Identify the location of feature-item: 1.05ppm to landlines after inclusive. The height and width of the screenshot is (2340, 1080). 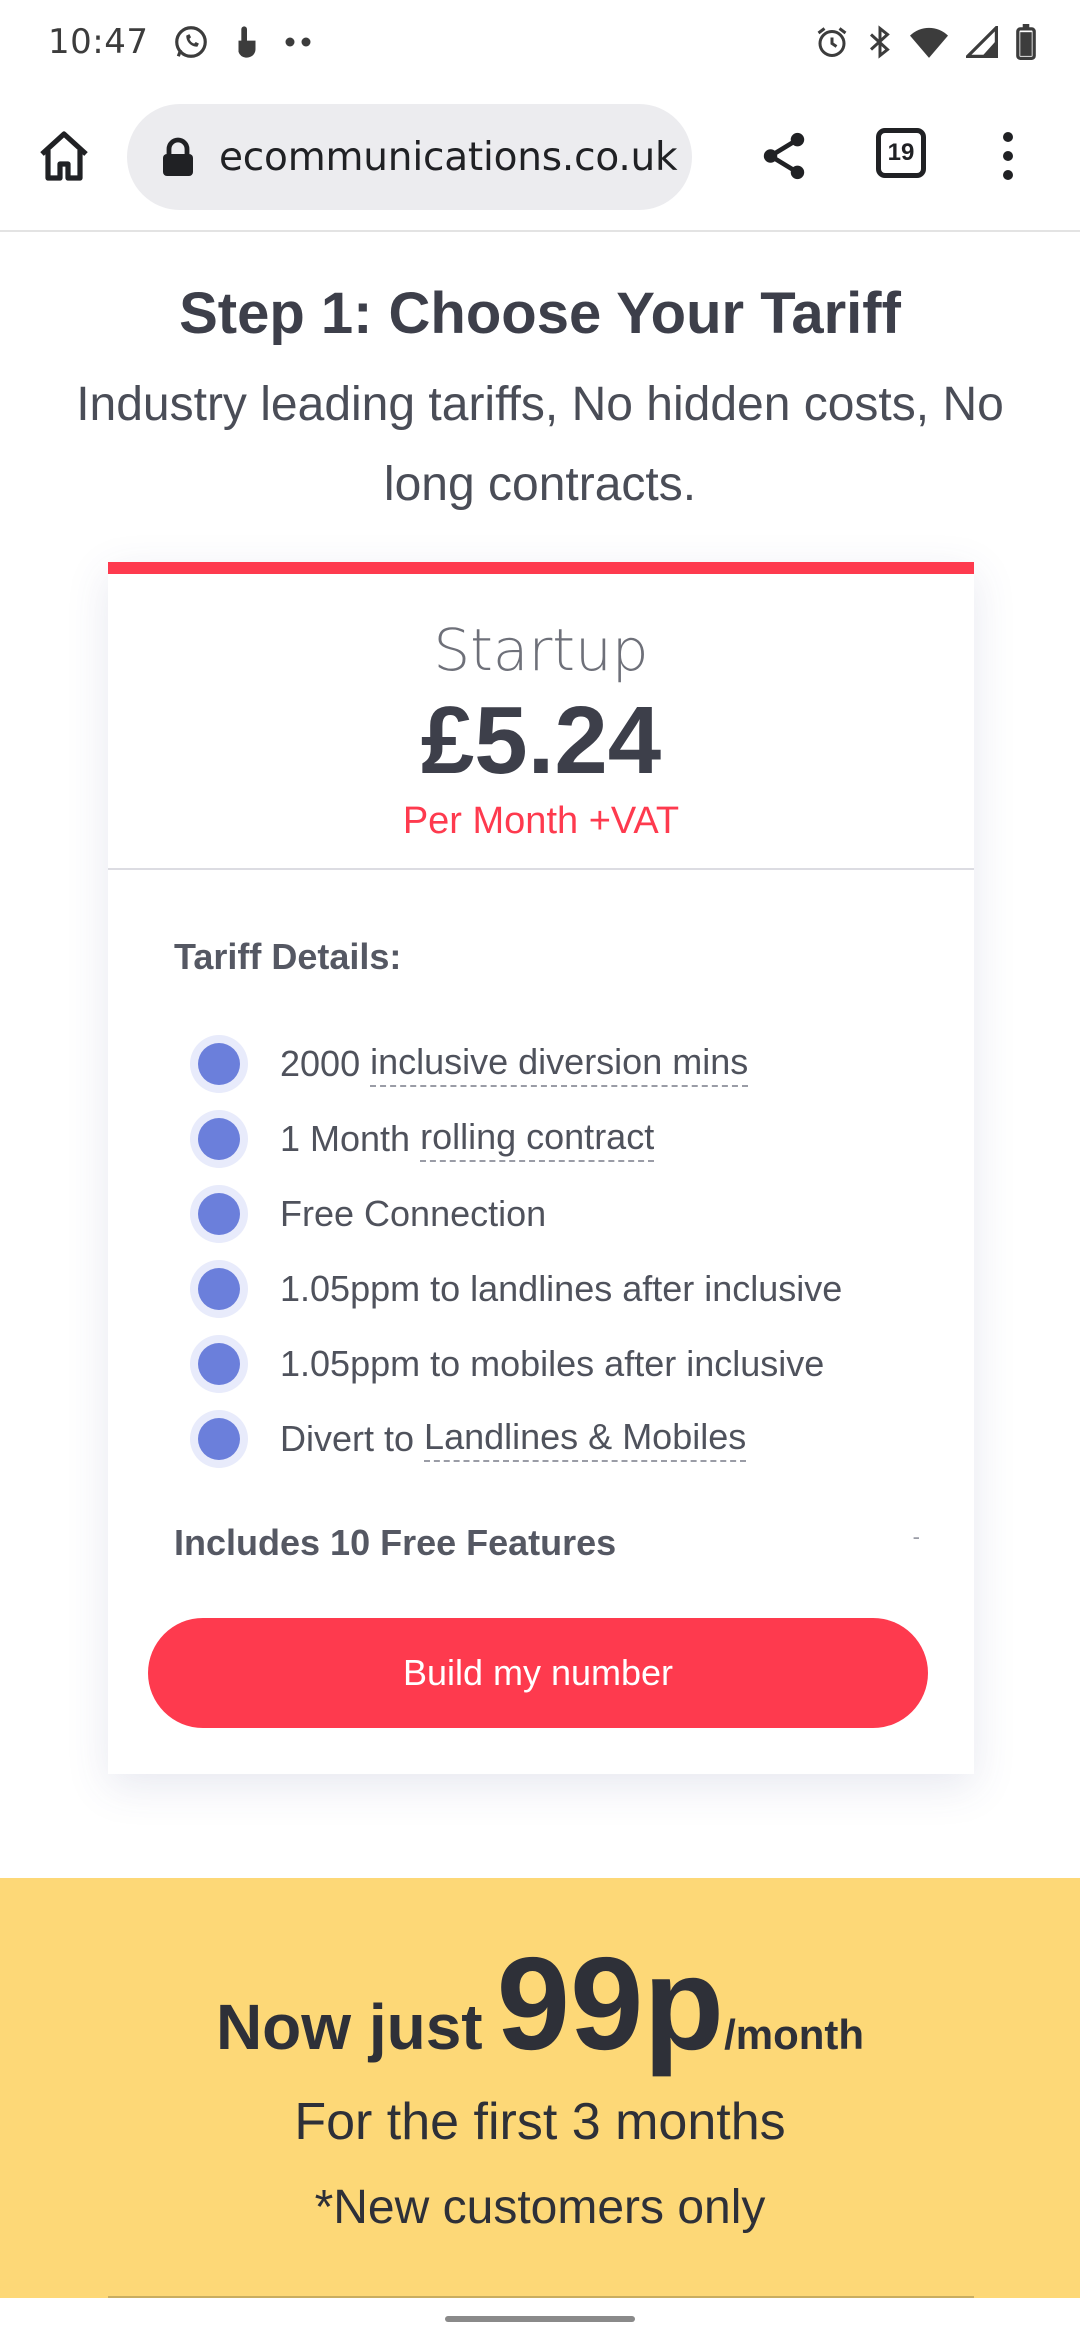
(516, 1288).